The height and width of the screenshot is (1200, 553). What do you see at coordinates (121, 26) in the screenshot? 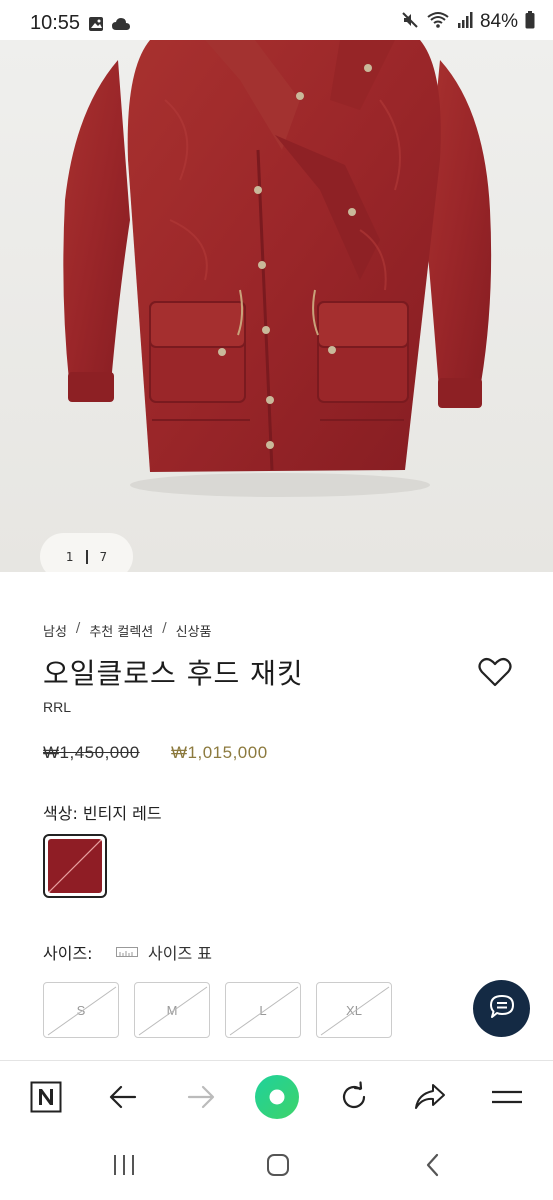
I see `cloud-icon` at bounding box center [121, 26].